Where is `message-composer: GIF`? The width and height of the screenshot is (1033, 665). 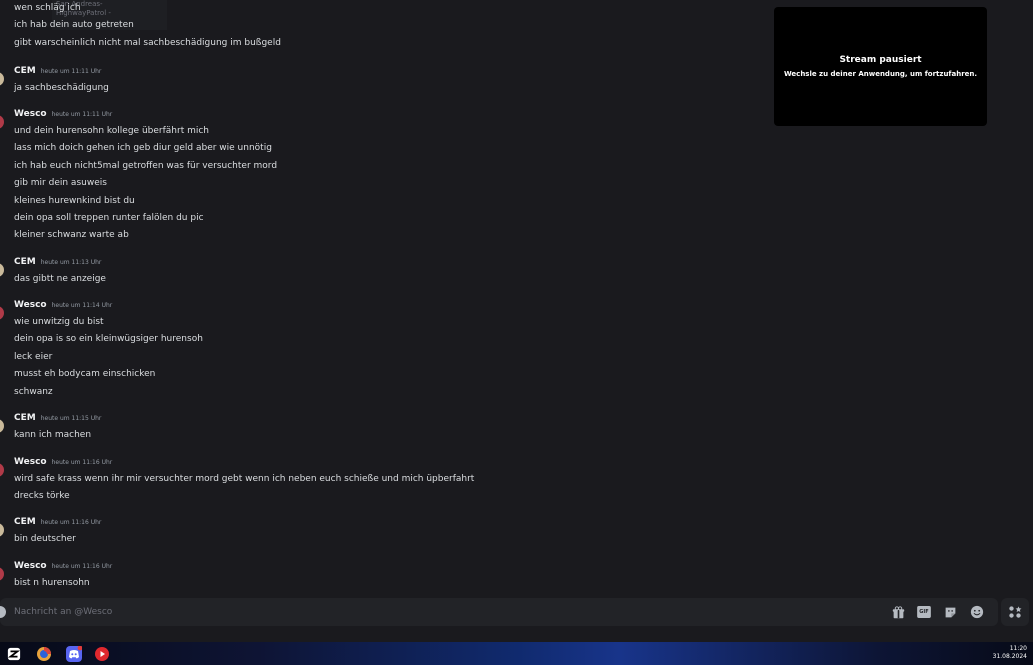
message-composer: GIF is located at coordinates (516, 613).